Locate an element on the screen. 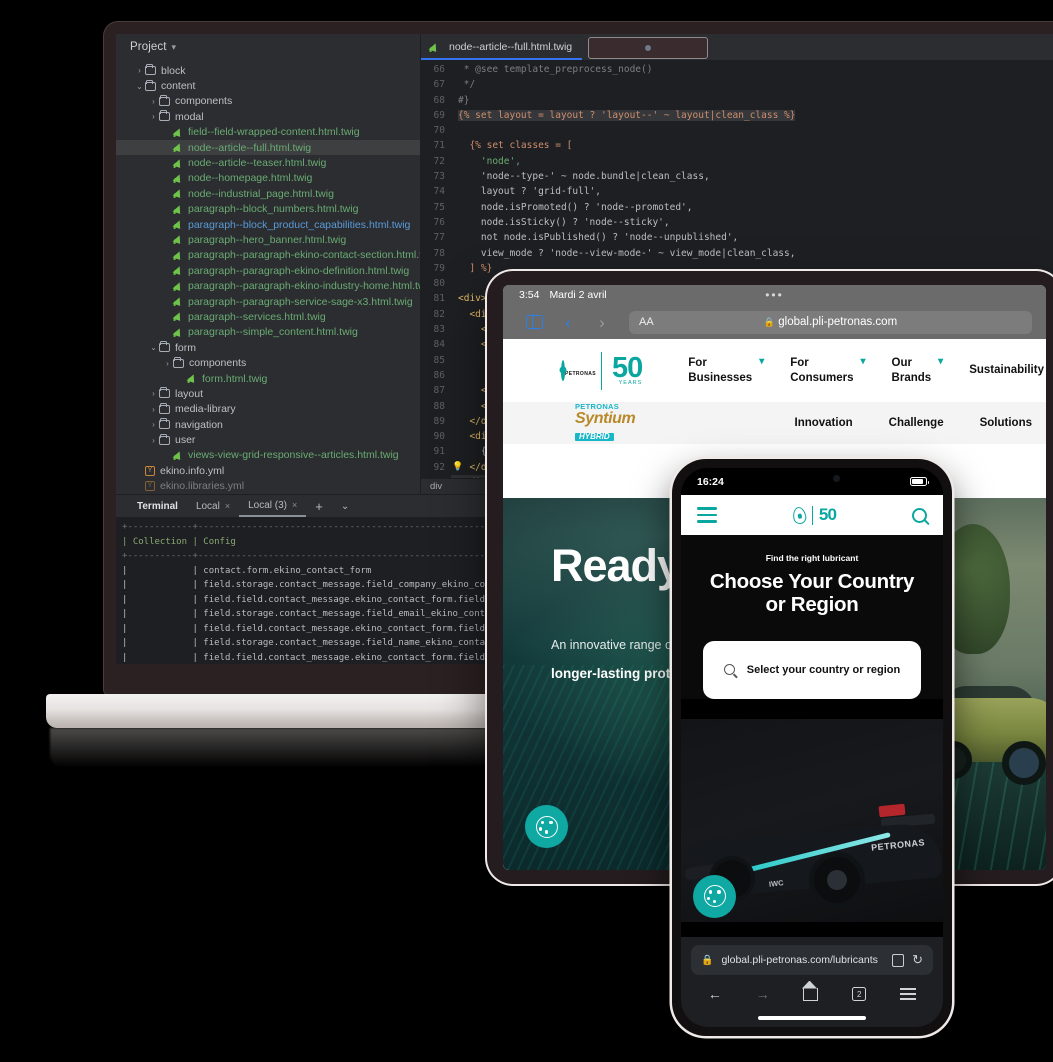  tree-item: › block is located at coordinates (268, 70).